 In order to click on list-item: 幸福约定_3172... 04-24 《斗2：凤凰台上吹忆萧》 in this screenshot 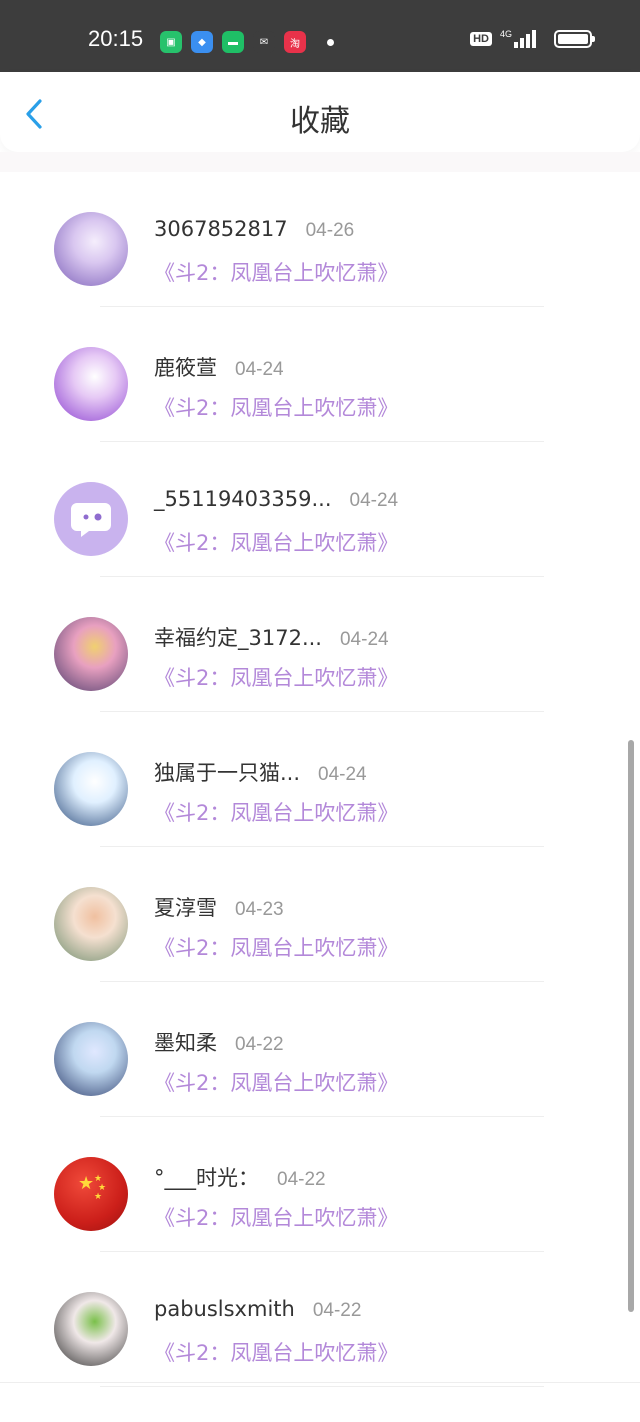, I will do `click(320, 644)`.